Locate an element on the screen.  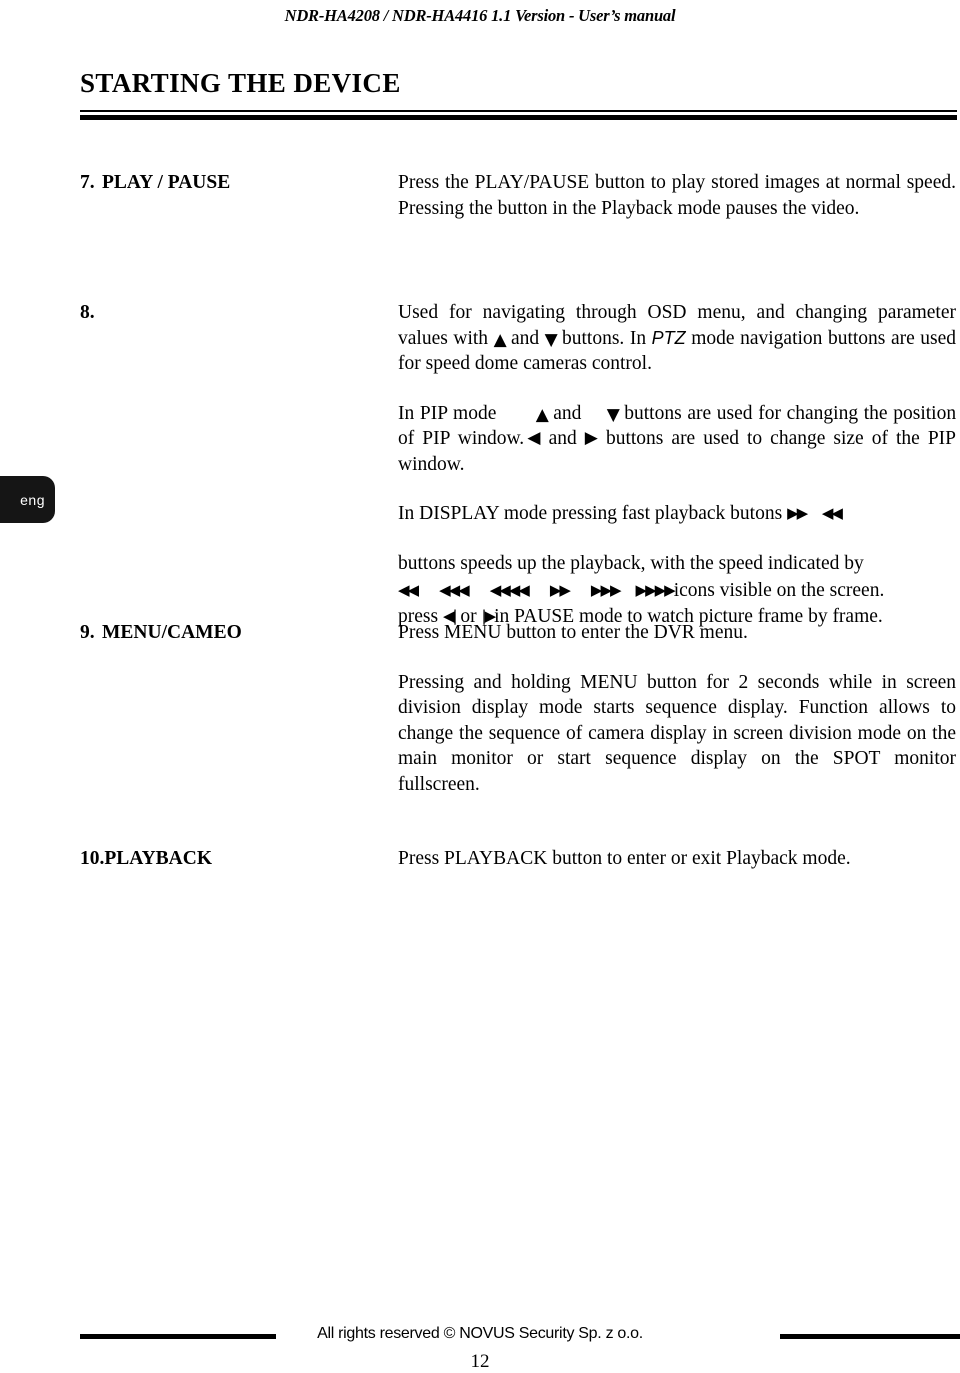
entry-number: 7. is located at coordinates (87, 182).